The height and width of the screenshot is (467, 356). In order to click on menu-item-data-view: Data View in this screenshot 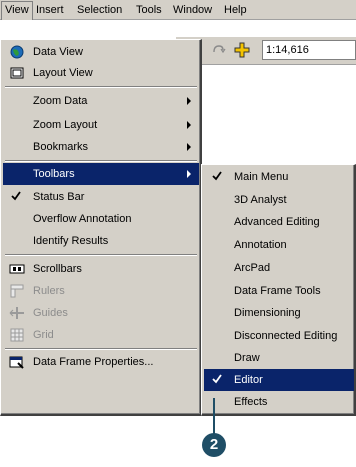, I will do `click(101, 52)`.